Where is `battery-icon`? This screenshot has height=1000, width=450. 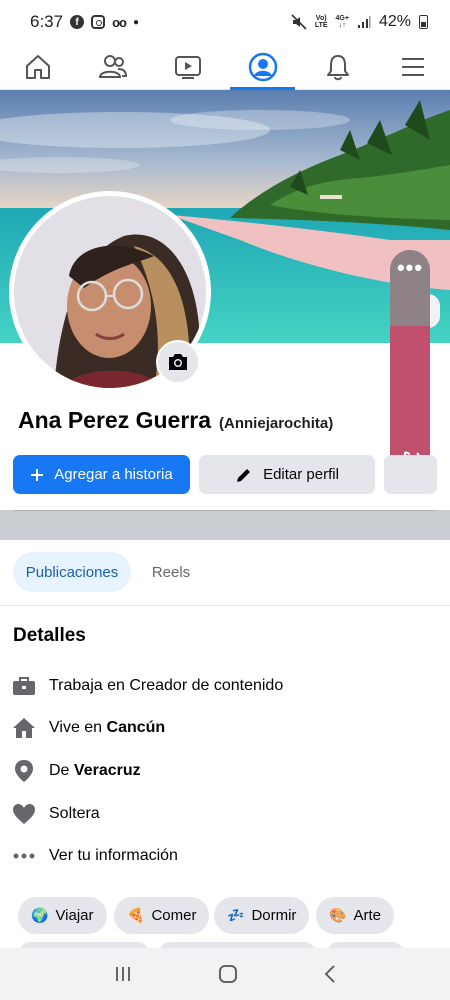
battery-icon is located at coordinates (423, 22).